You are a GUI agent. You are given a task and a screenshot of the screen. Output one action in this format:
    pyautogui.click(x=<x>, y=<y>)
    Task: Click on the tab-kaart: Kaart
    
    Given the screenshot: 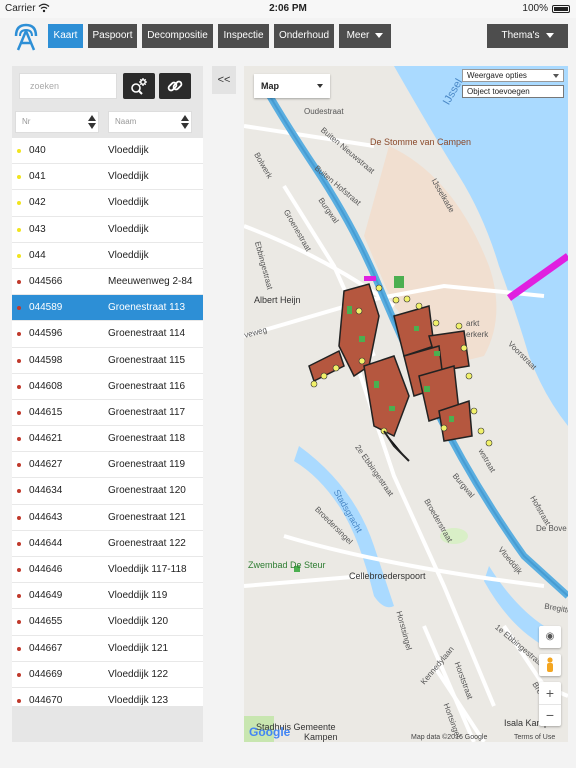 What is the action you would take?
    pyautogui.click(x=65, y=36)
    